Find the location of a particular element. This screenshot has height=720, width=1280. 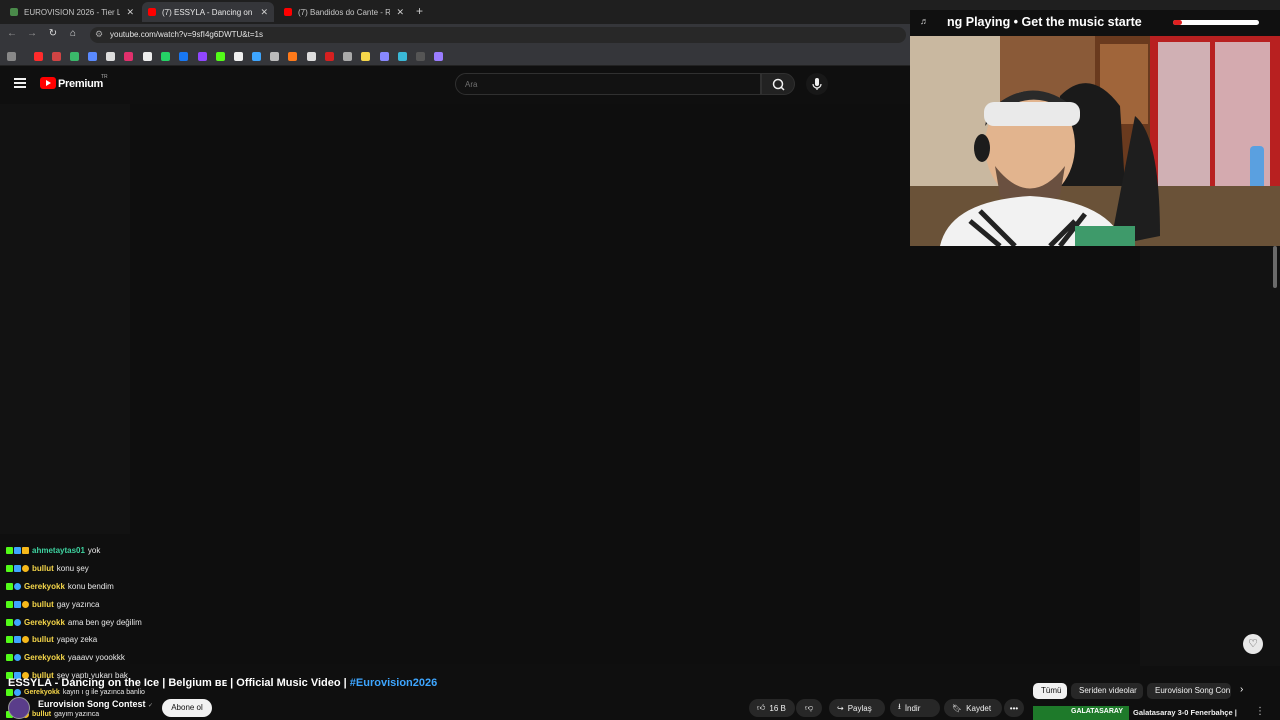

channel-avatar is located at coordinates (19, 708).